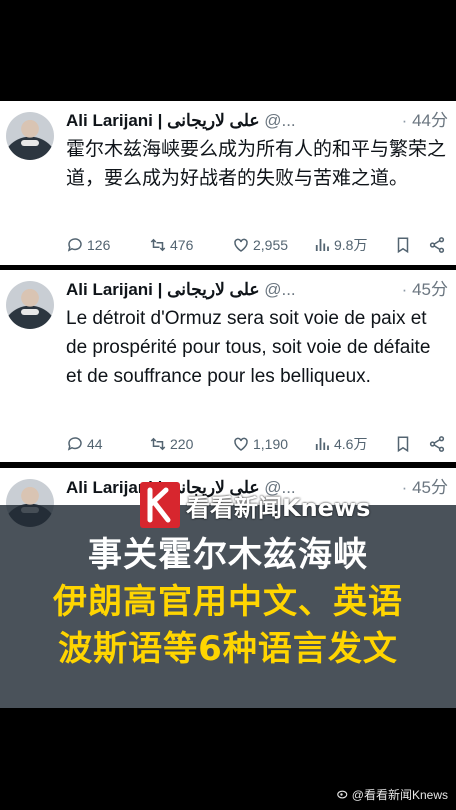 The width and height of the screenshot is (456, 810). I want to click on tweet-header: Ali Larijani | علی لاریجانی @... · 45分, so click(257, 290).